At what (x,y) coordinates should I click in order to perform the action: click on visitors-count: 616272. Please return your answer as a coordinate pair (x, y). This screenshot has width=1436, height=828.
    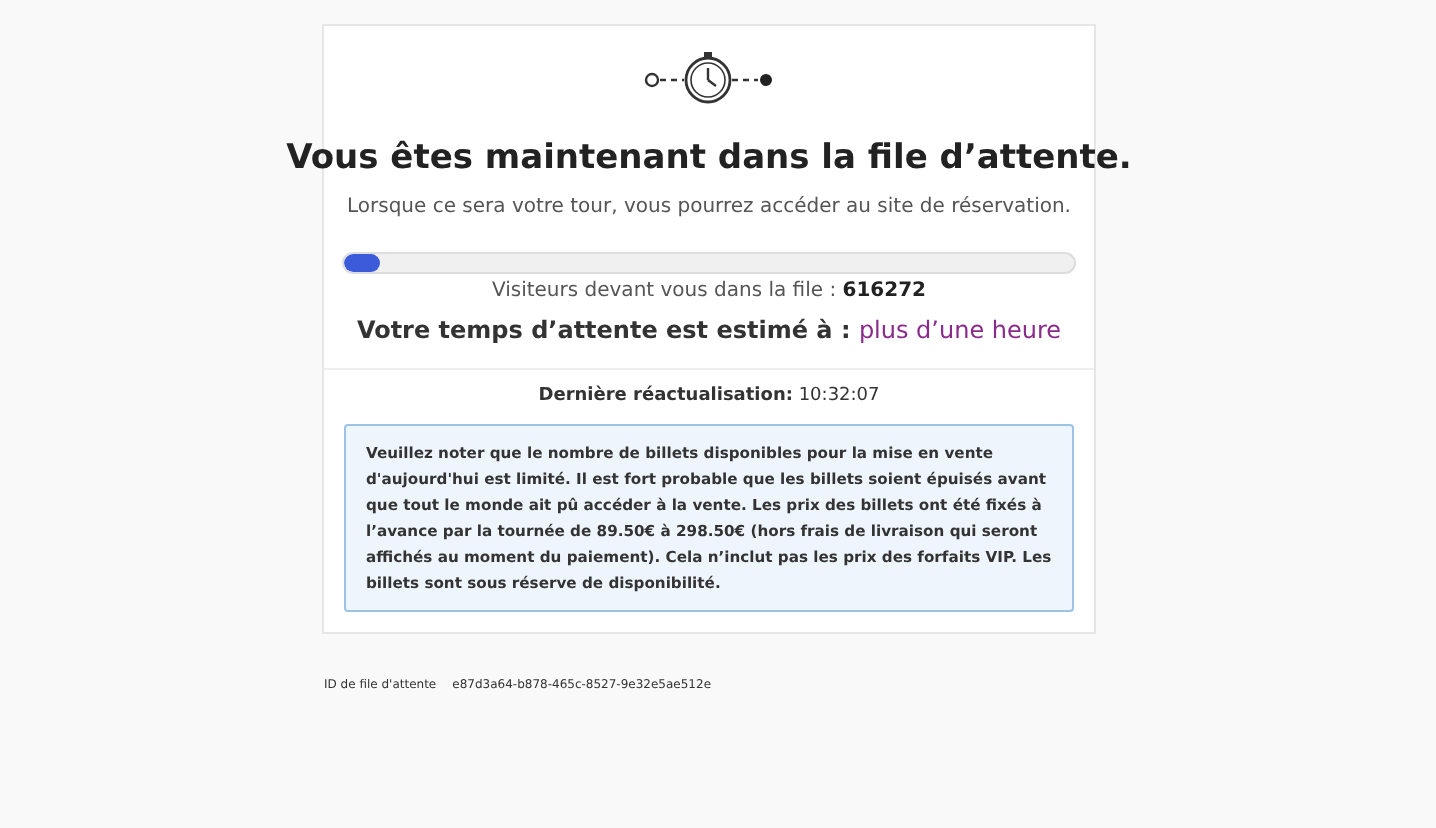
    Looking at the image, I should click on (884, 291).